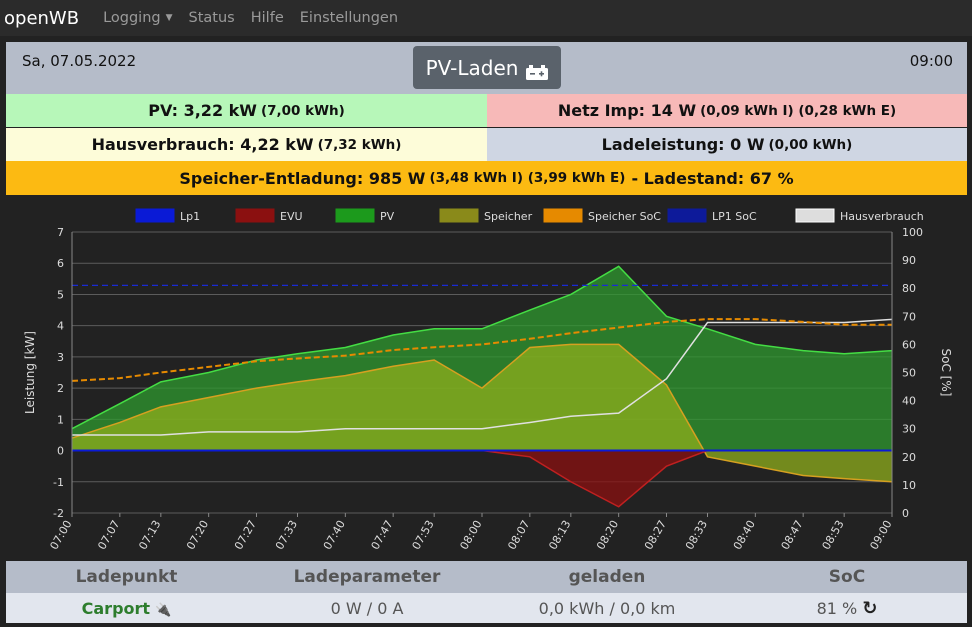 The image size is (972, 627). What do you see at coordinates (60, 357) in the screenshot?
I see `y-tick-label: 3` at bounding box center [60, 357].